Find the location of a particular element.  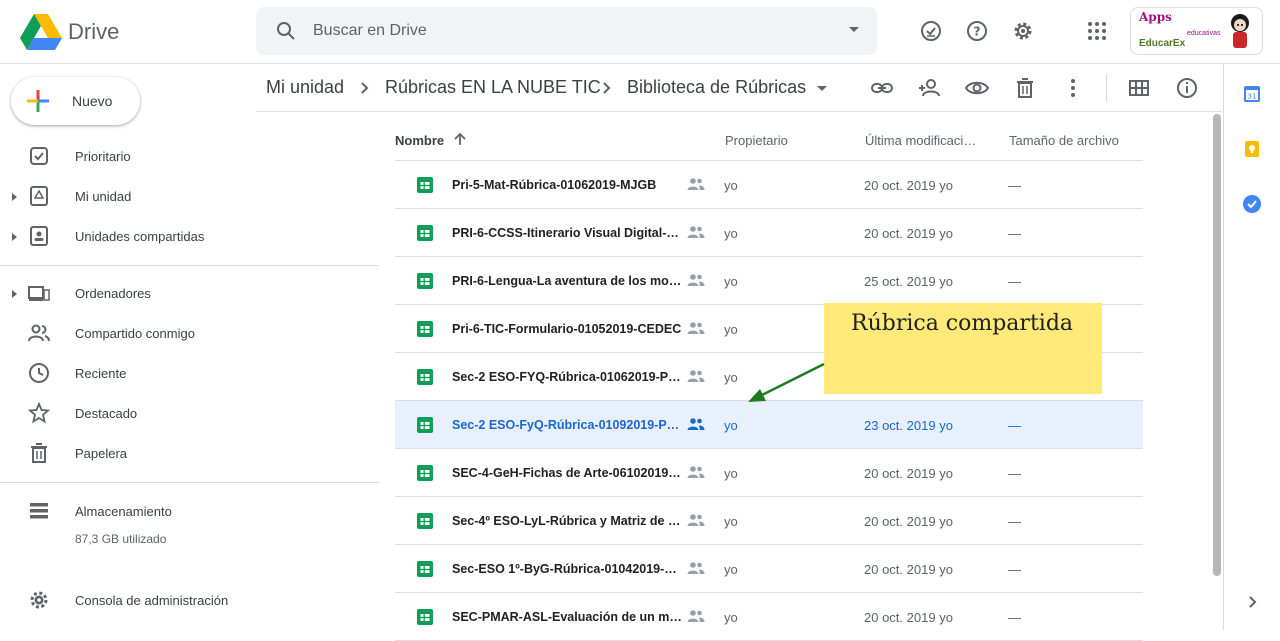

sort-up-arrow-icon is located at coordinates (460, 139).